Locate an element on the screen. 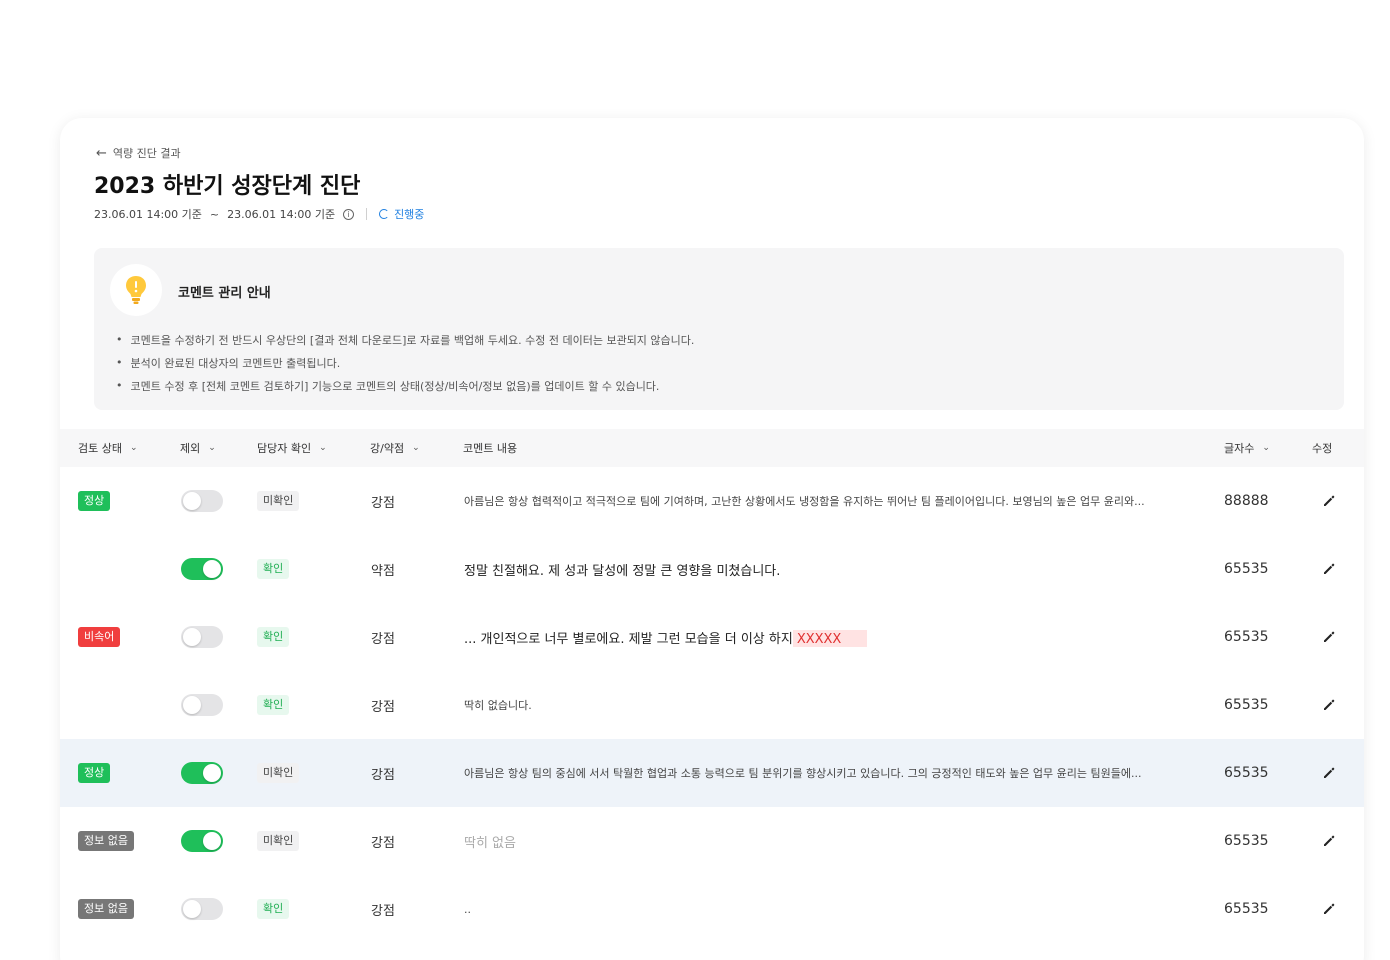  comment-cell: 정말 친절해요. 제 성과 달성에 정말 큰 영향을 미쳤습니다. is located at coordinates (622, 569).